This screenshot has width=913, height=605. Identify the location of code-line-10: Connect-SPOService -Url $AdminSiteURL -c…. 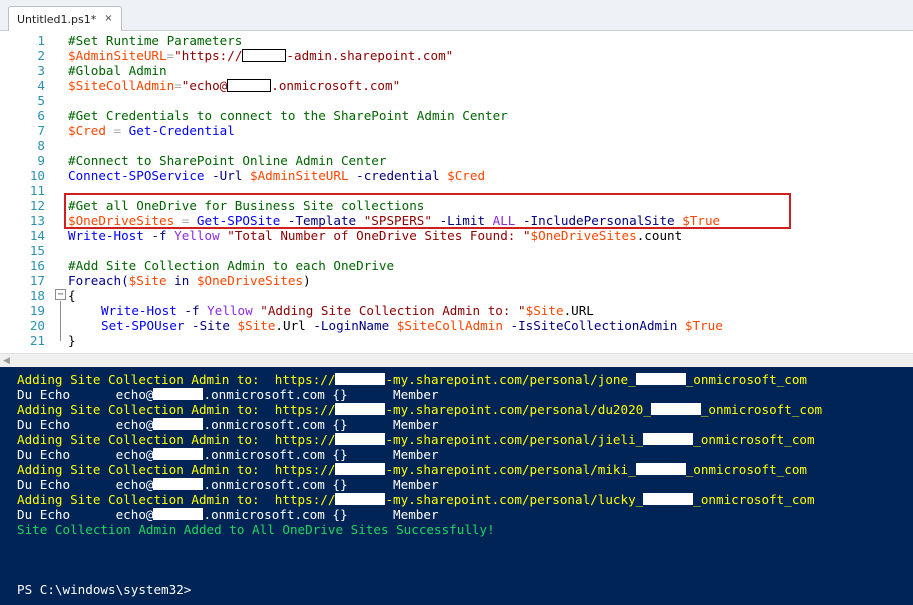
(276, 175).